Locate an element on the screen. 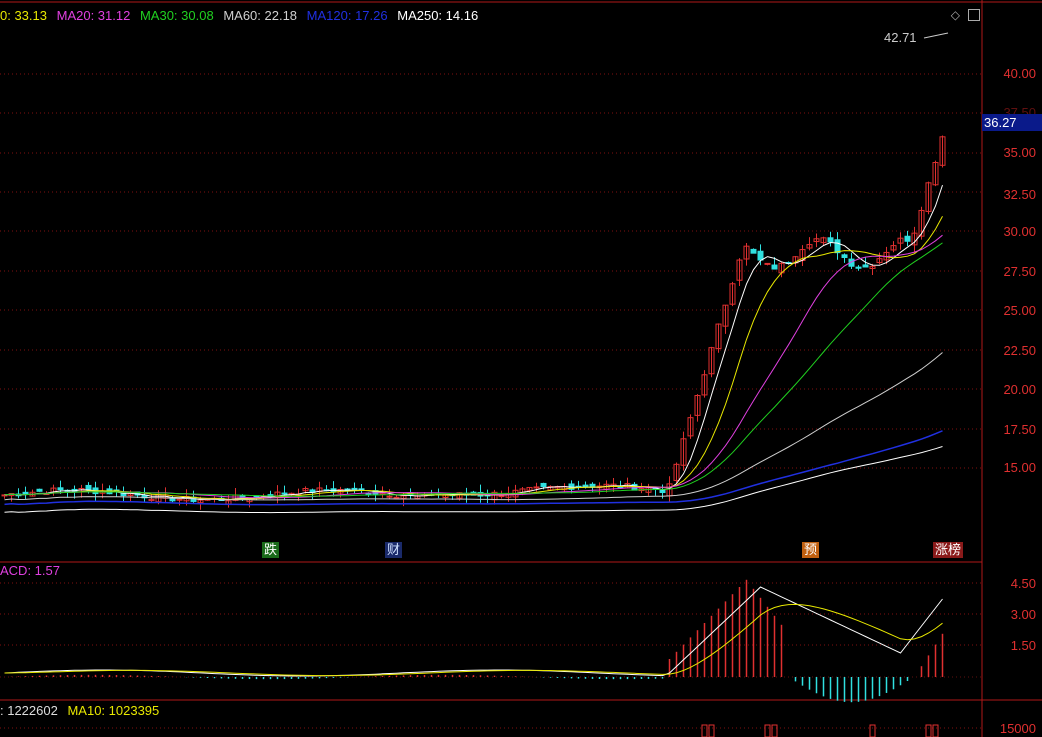 The width and height of the screenshot is (1042, 737). volume-legend: : 1222602 MA10: 1023395 is located at coordinates (79, 710).